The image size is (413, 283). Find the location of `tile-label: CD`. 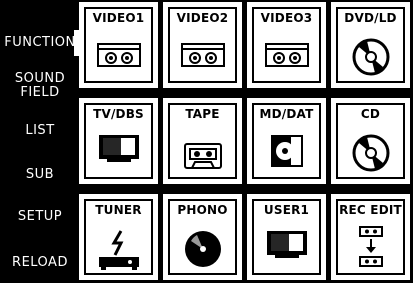

tile-label: CD is located at coordinates (370, 114).